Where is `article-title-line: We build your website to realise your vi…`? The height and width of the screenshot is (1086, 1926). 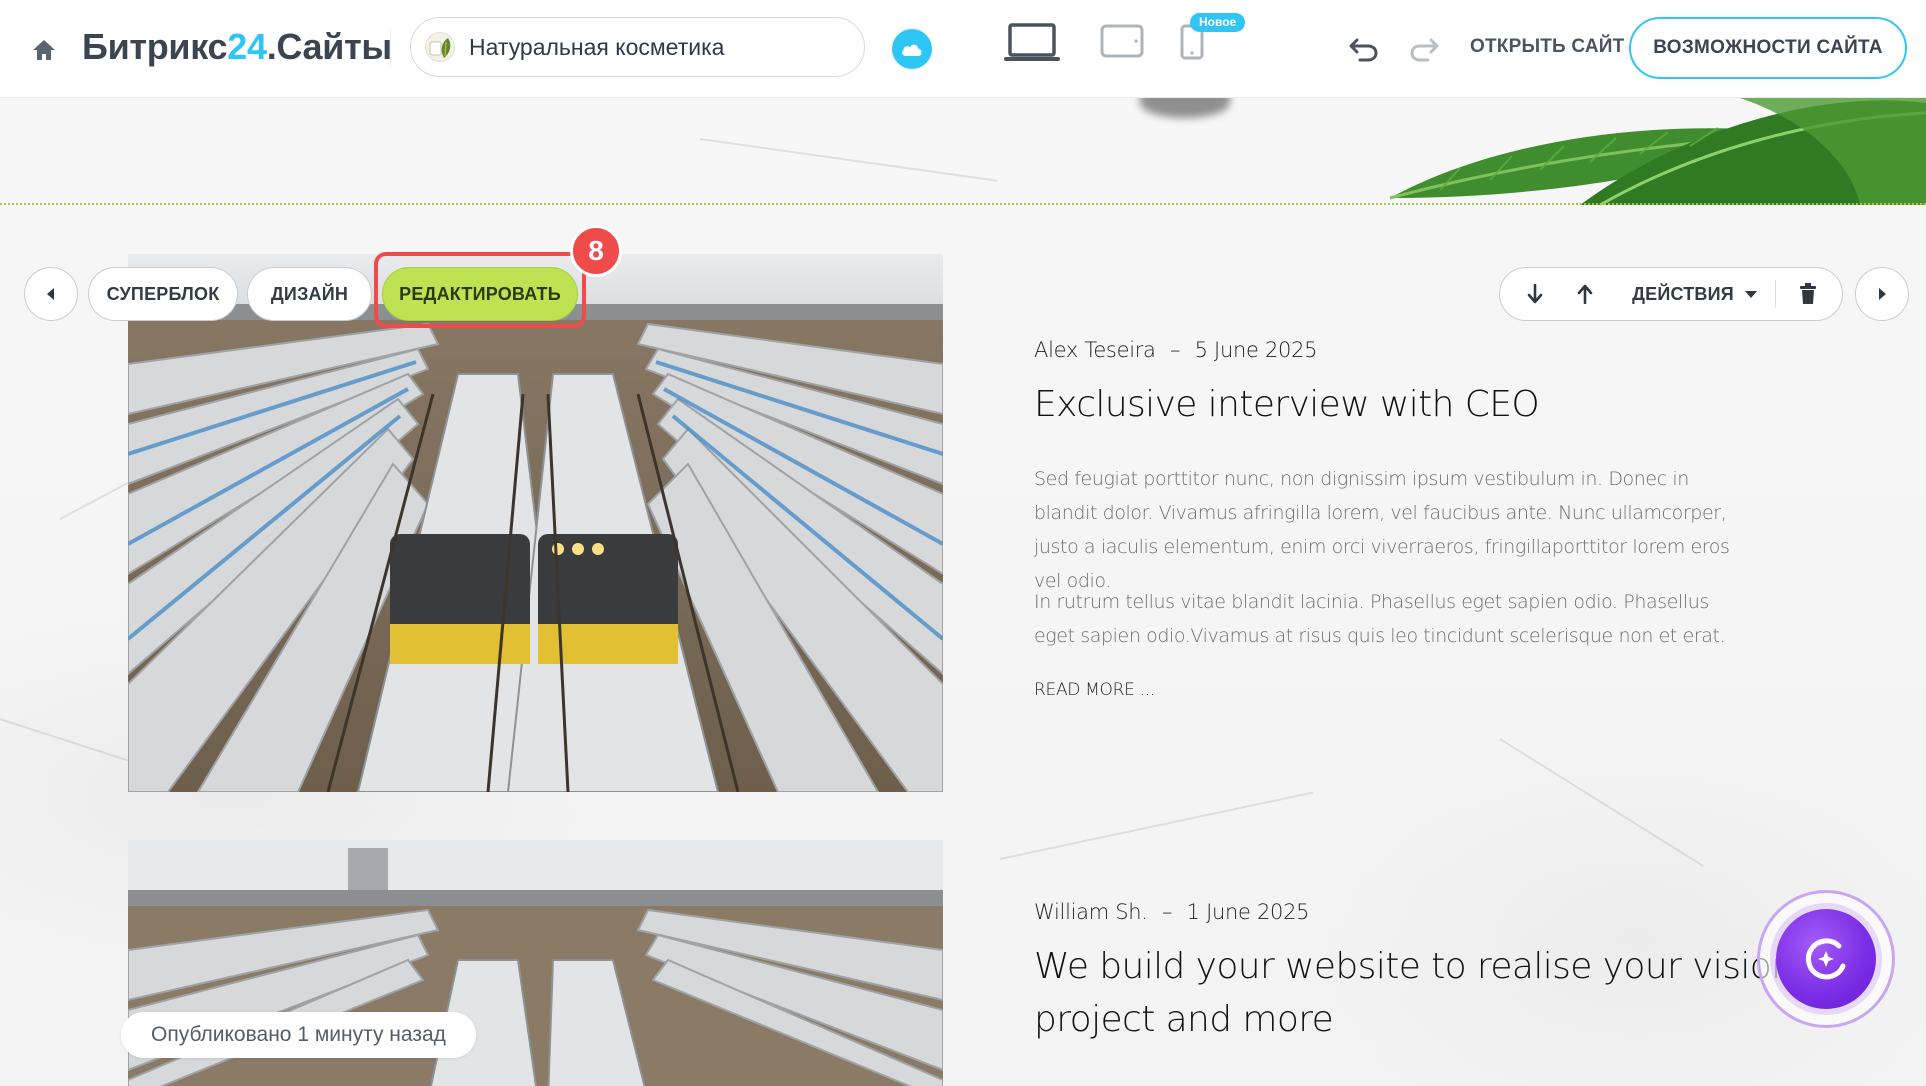 article-title-line: We build your website to realise your vi… is located at coordinates (1419, 966).